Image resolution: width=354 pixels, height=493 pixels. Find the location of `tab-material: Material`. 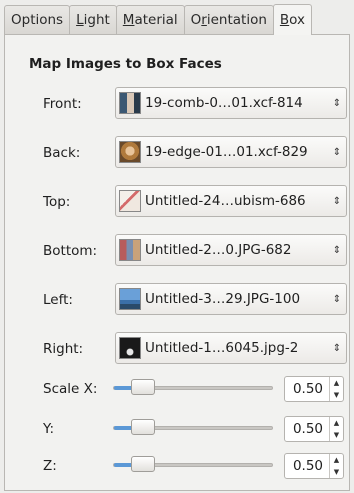

tab-material: Material is located at coordinates (150, 19).